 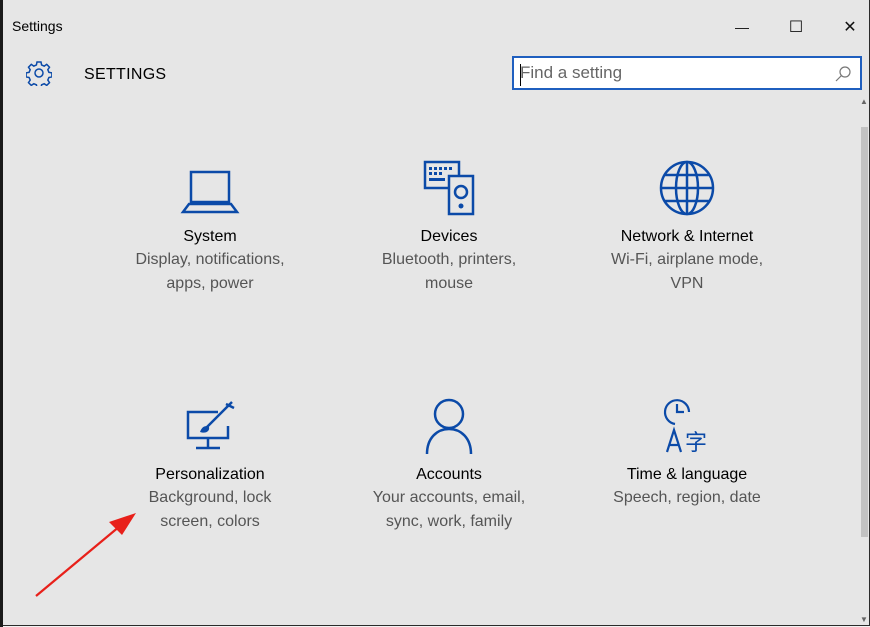 What do you see at coordinates (210, 283) in the screenshot?
I see `tile-description: apps, power` at bounding box center [210, 283].